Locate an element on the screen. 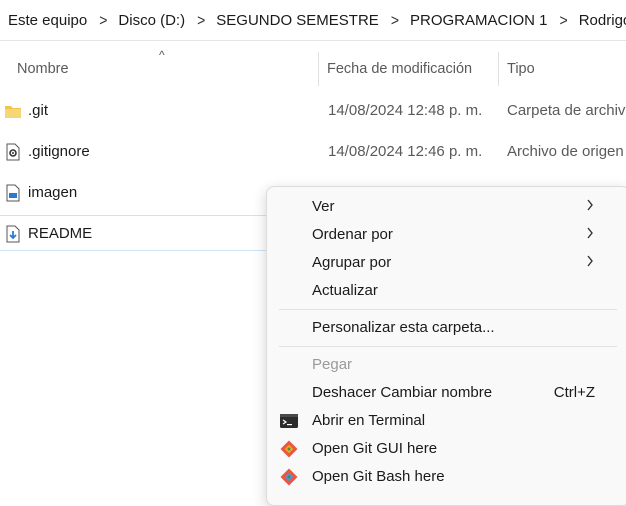  file-date: 14/08/2024 12:46 p. m. is located at coordinates (405, 151).